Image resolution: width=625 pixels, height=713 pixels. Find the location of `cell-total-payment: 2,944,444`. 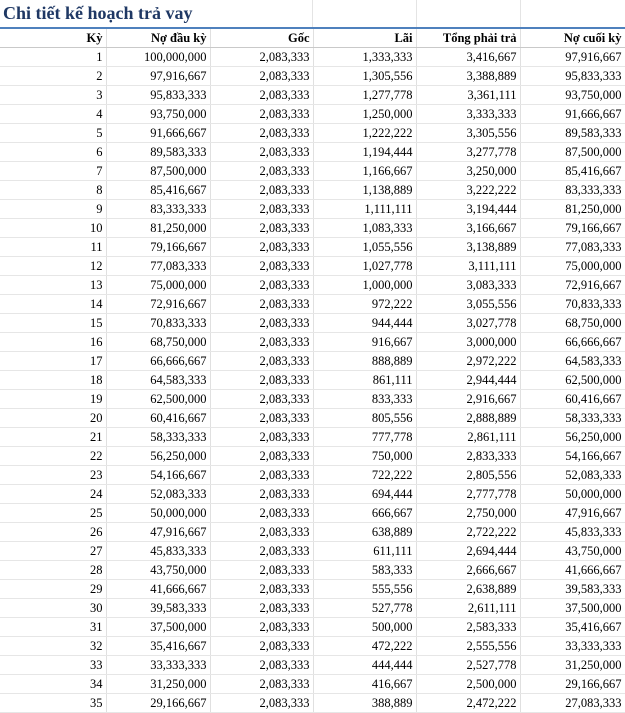

cell-total-payment: 2,944,444 is located at coordinates (468, 380).